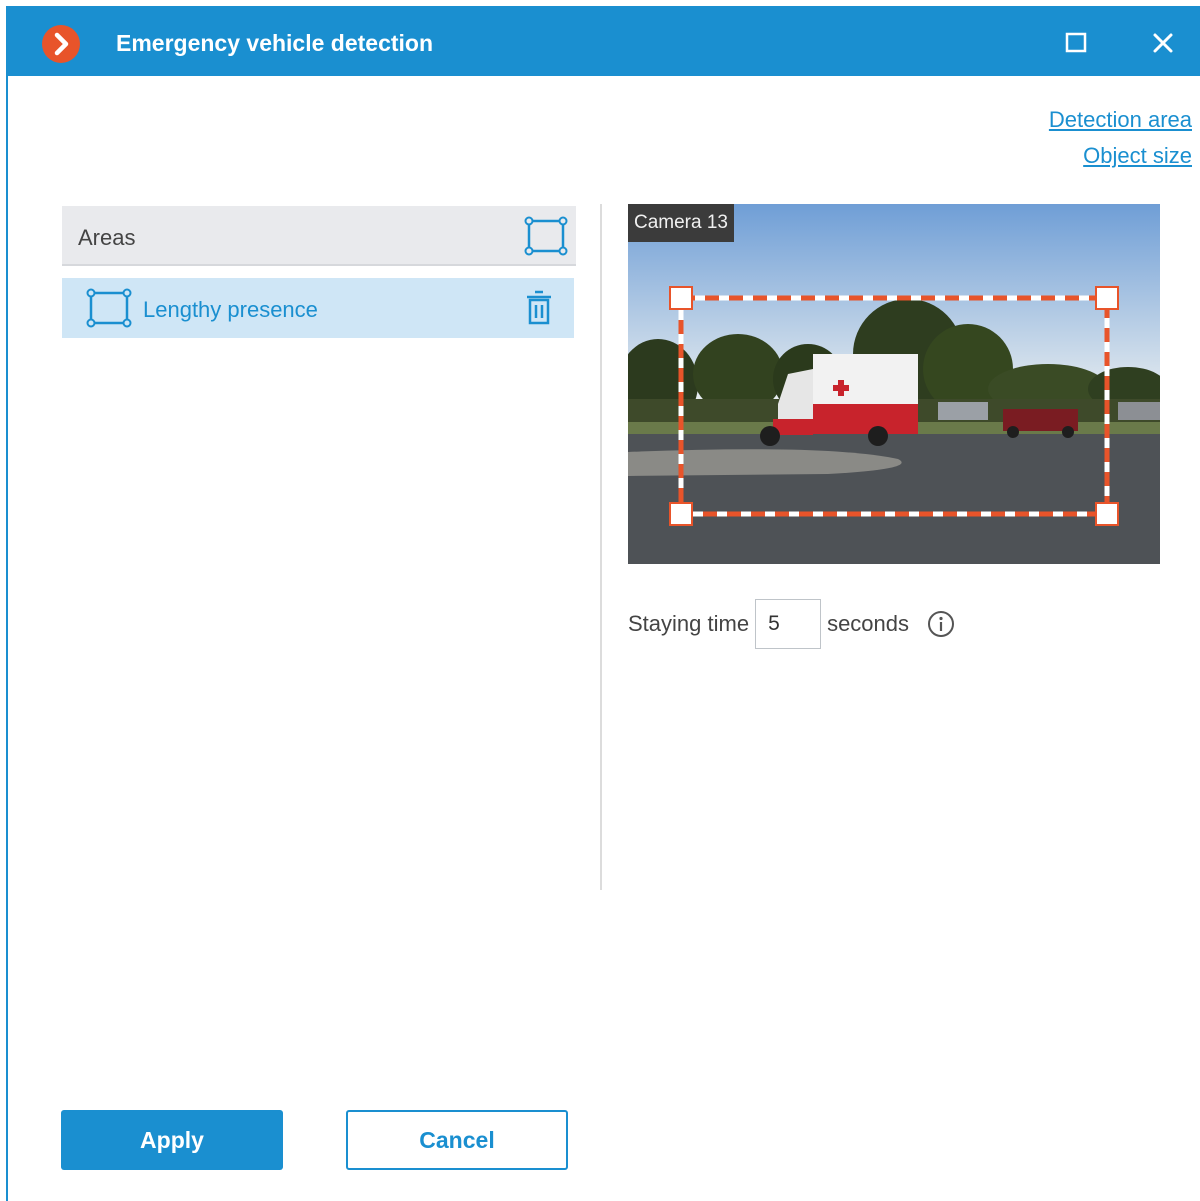  Describe the element at coordinates (319, 236) in the screenshot. I see `areas-header: Areas` at that location.